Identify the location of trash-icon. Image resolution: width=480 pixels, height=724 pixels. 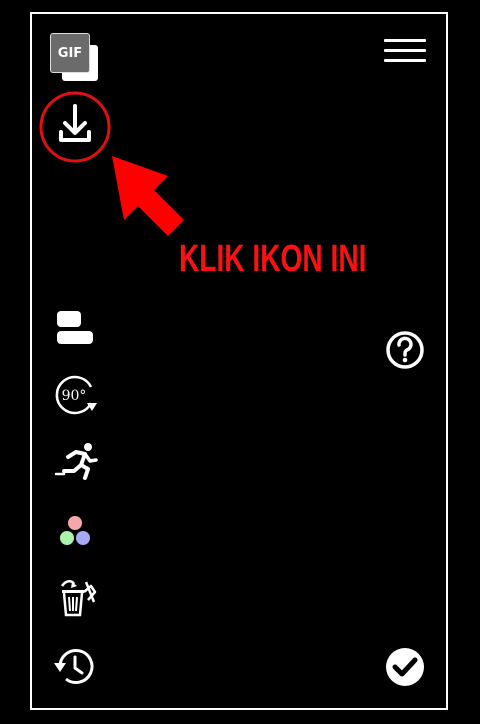
(78, 598).